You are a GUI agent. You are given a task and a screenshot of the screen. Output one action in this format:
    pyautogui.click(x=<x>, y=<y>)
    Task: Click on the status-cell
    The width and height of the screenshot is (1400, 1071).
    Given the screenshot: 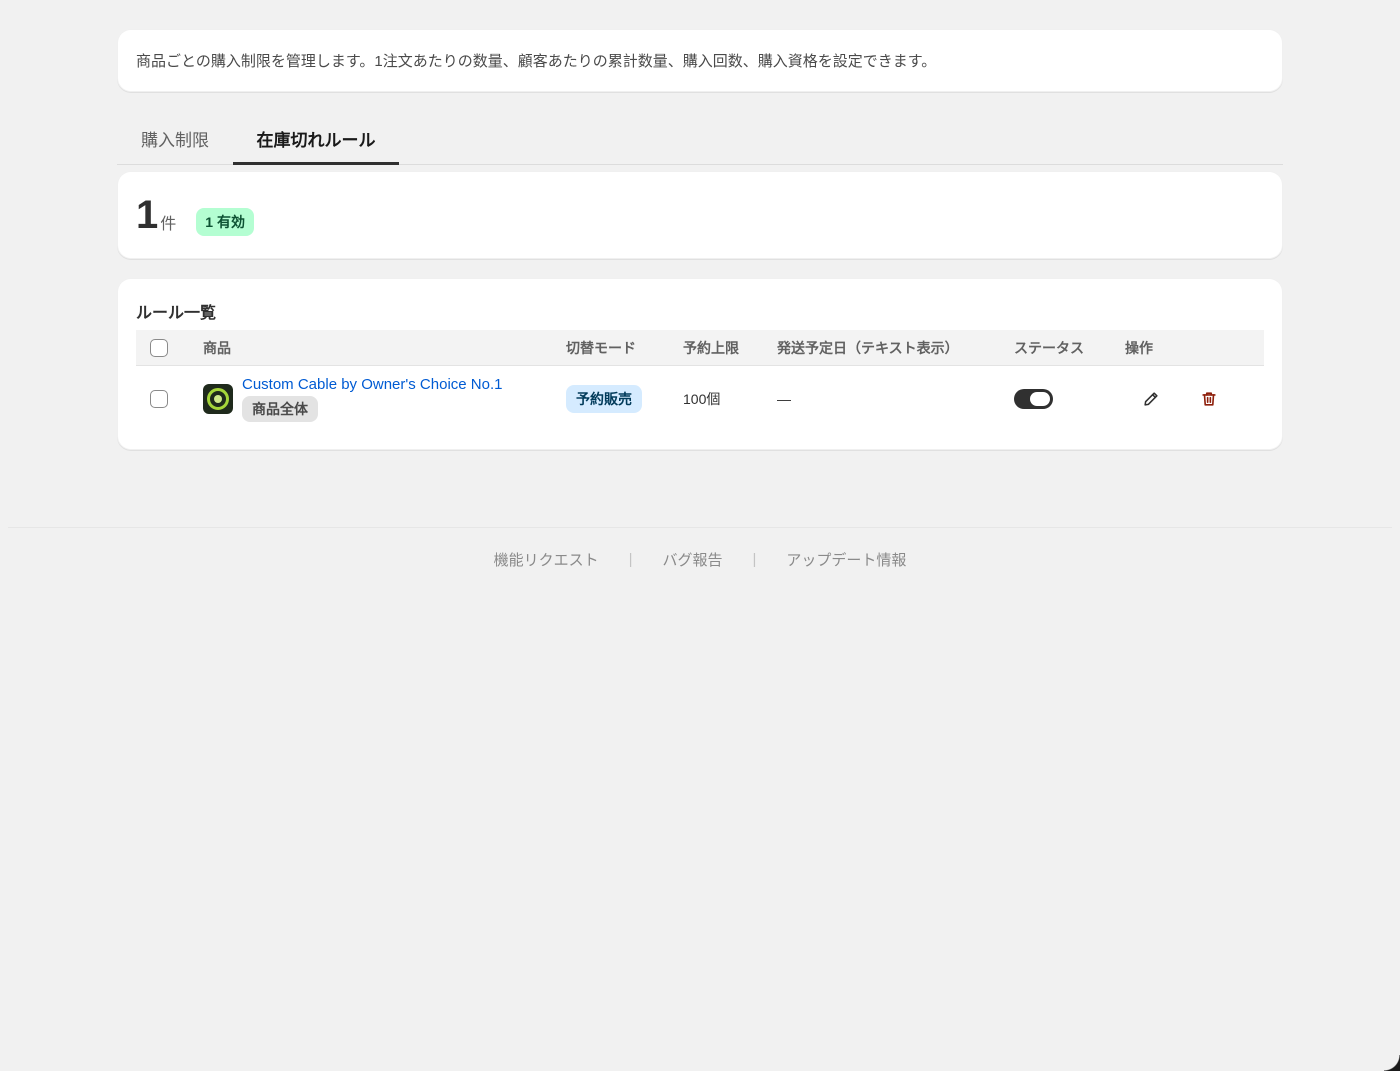 What is the action you would take?
    pyautogui.click(x=1033, y=398)
    